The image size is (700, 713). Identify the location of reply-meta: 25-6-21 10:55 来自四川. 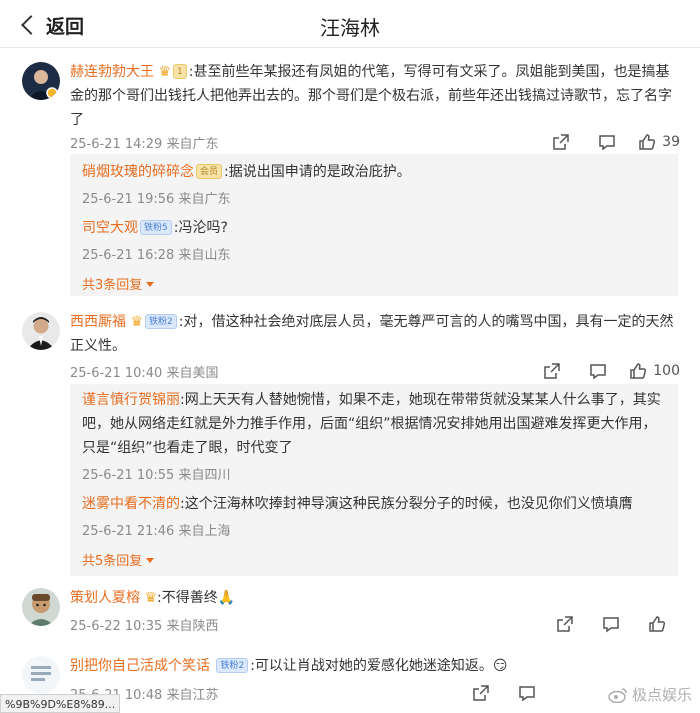
(156, 475).